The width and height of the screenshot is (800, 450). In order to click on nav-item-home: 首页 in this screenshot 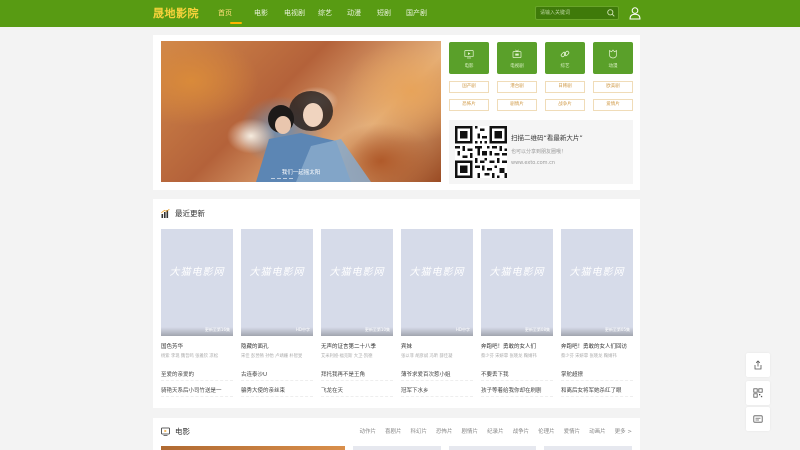, I will do `click(236, 13)`.